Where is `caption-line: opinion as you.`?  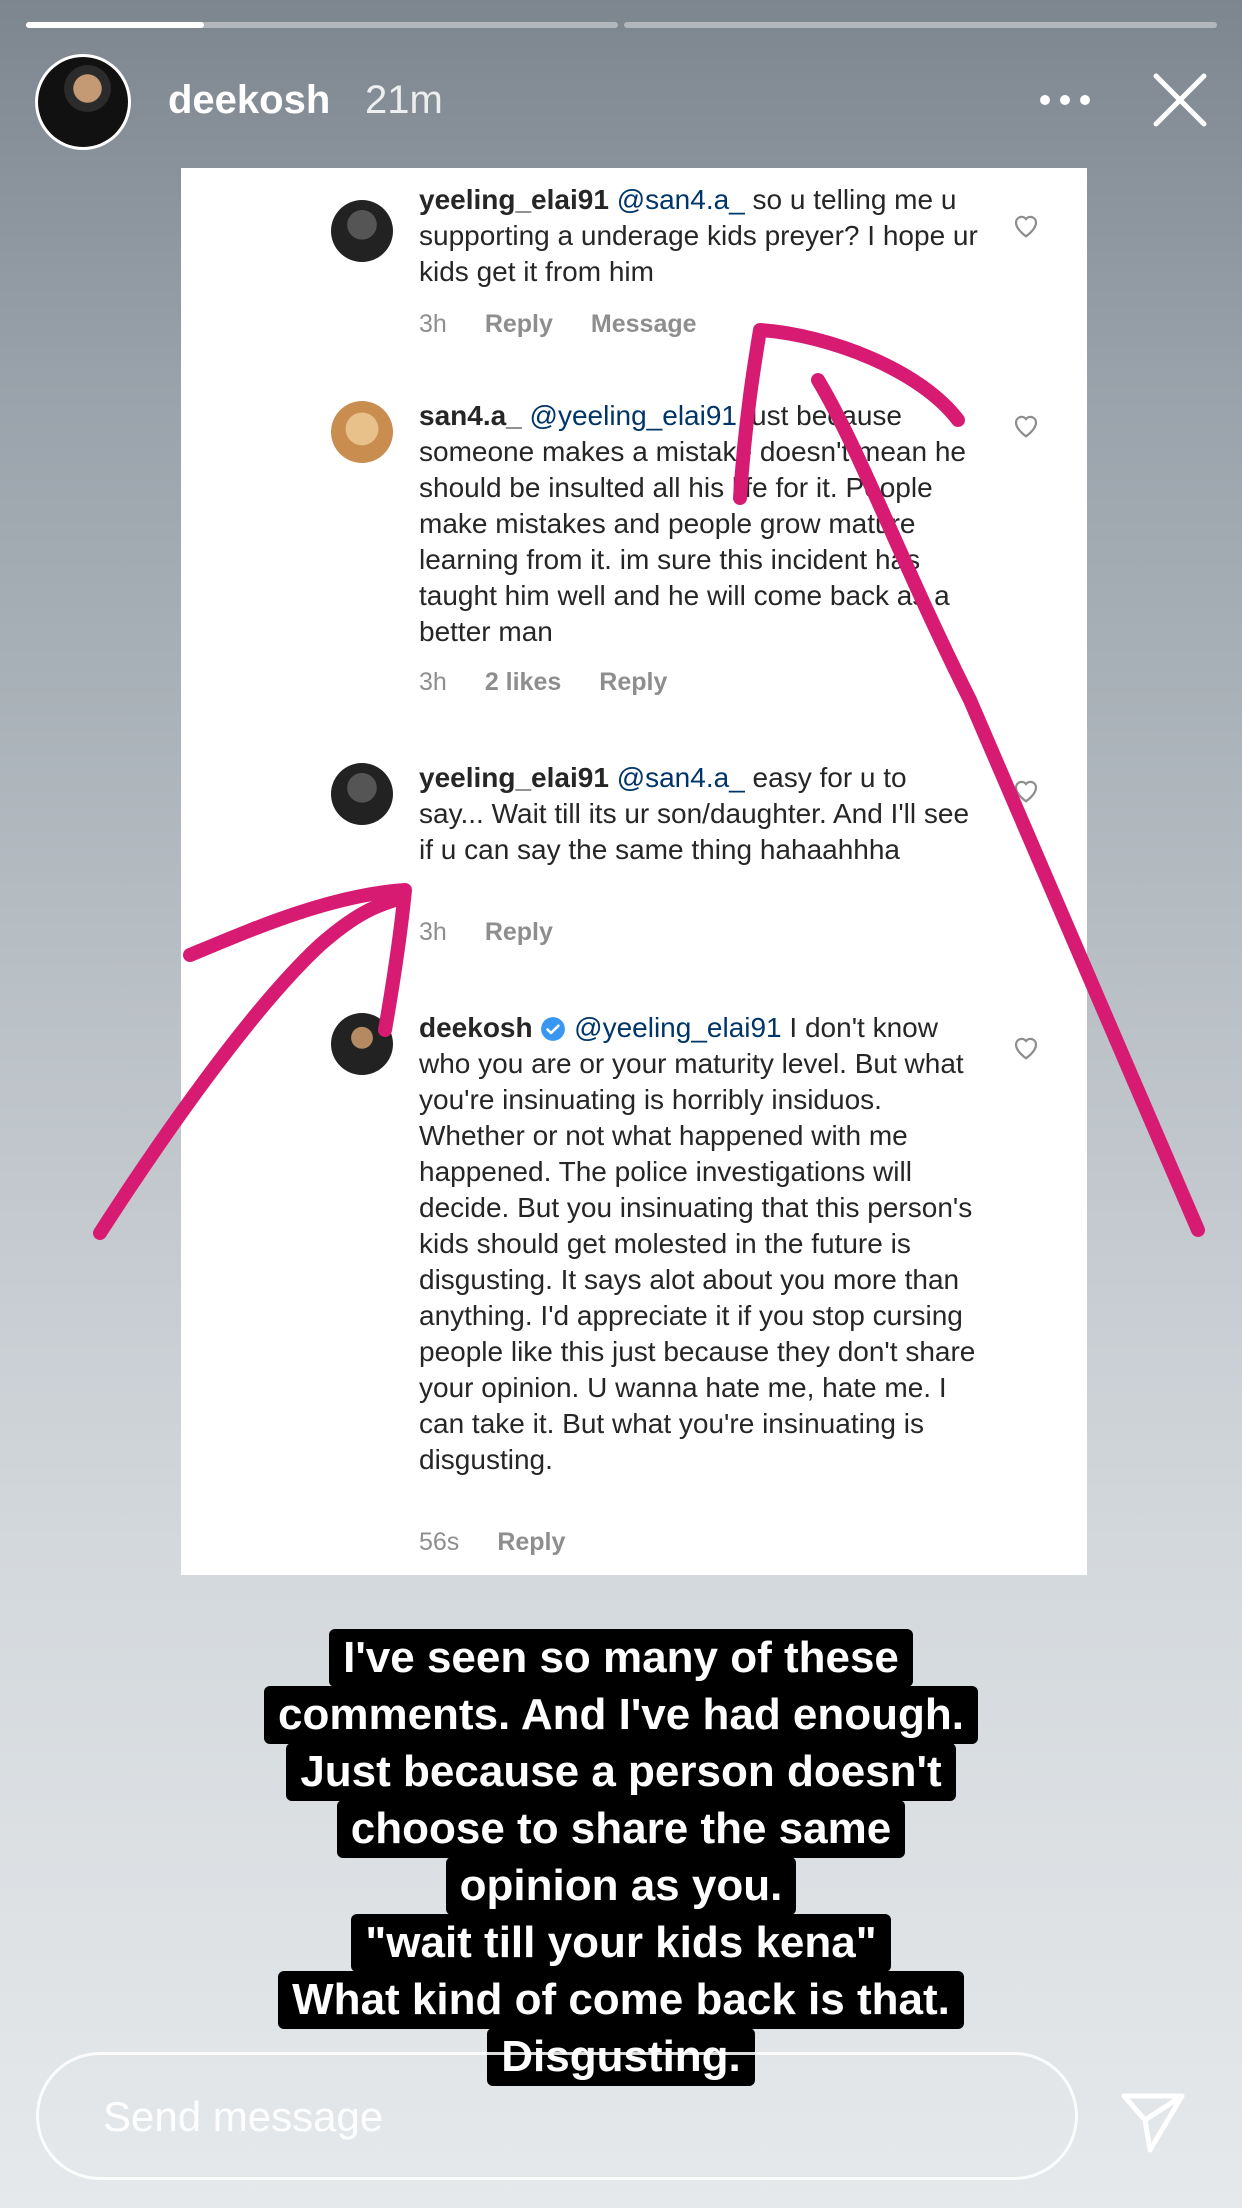
caption-line: opinion as you. is located at coordinates (621, 1886).